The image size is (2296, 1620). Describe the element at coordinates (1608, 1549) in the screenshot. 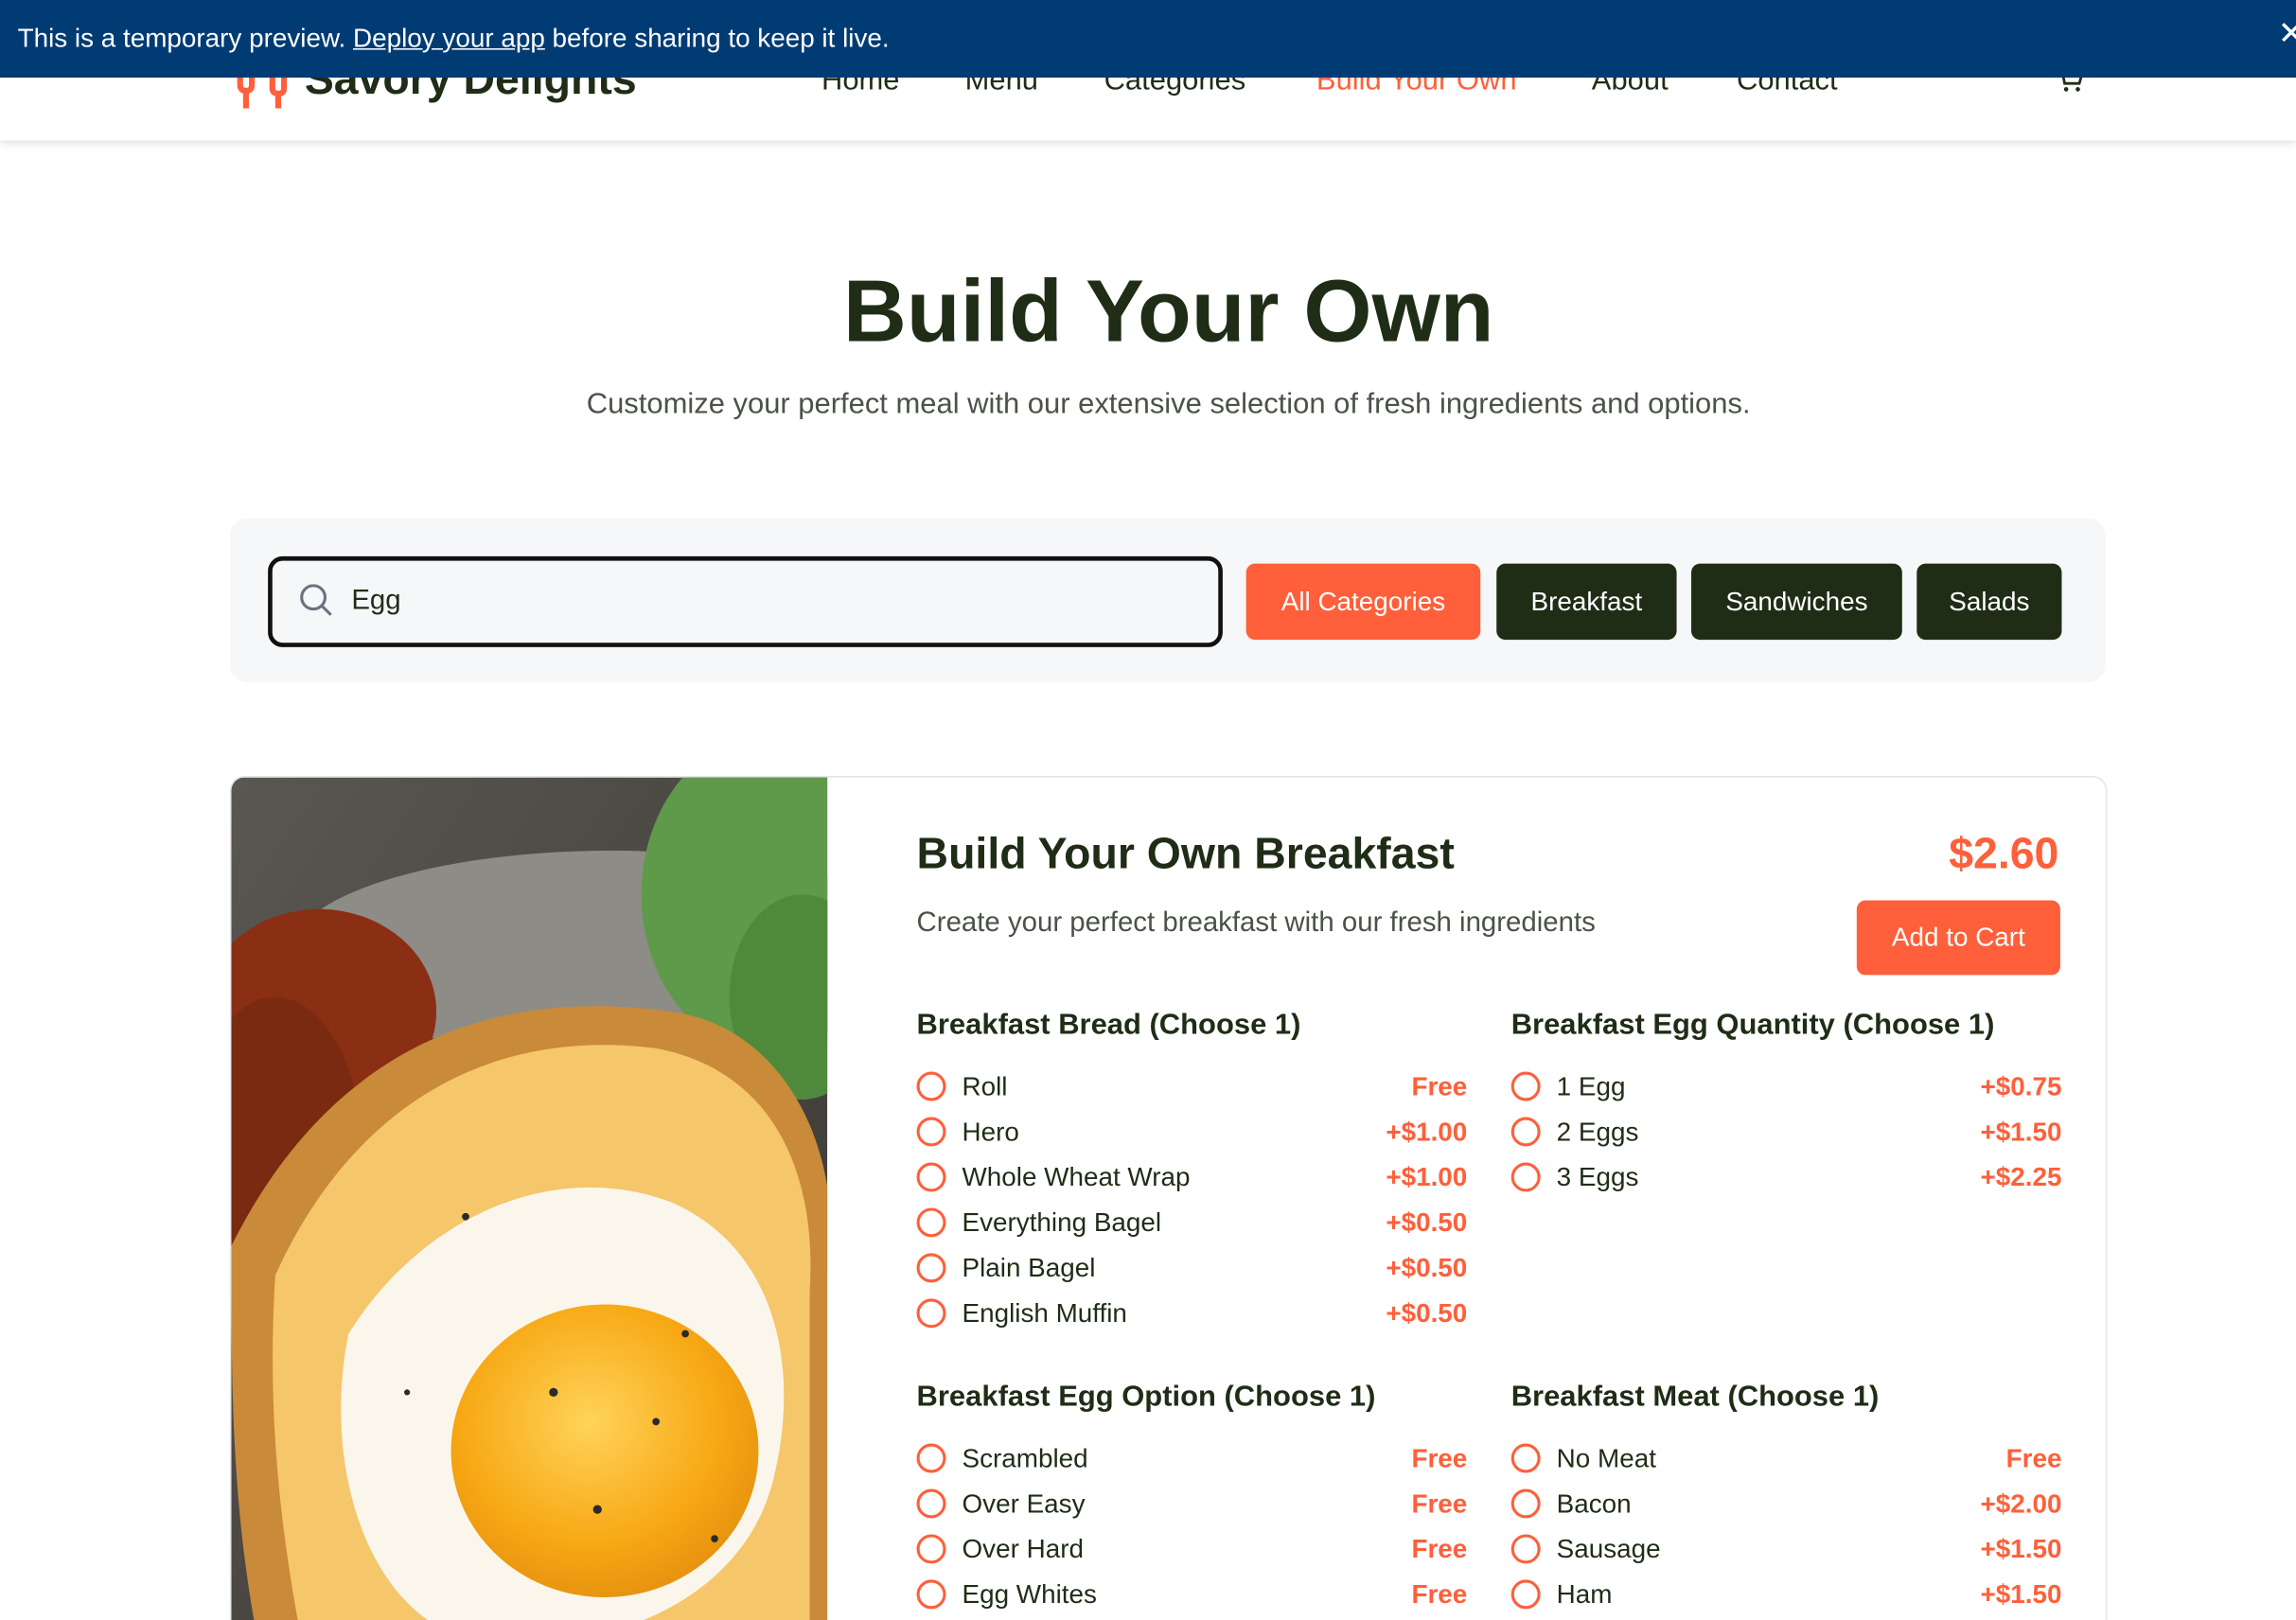

I see `option-name: Sausage` at that location.